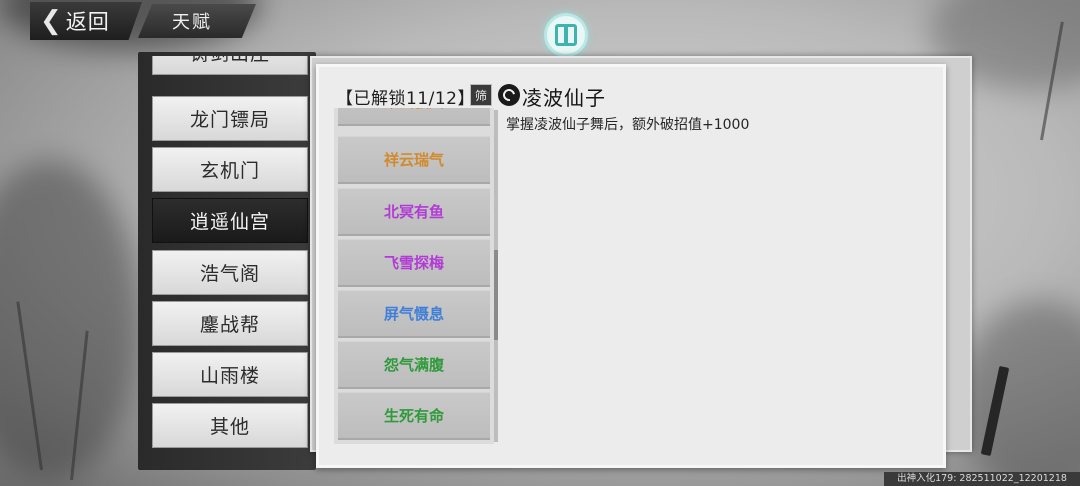 The height and width of the screenshot is (486, 1080). I want to click on sidebar-item-longmen: 龙门镖局, so click(230, 118).